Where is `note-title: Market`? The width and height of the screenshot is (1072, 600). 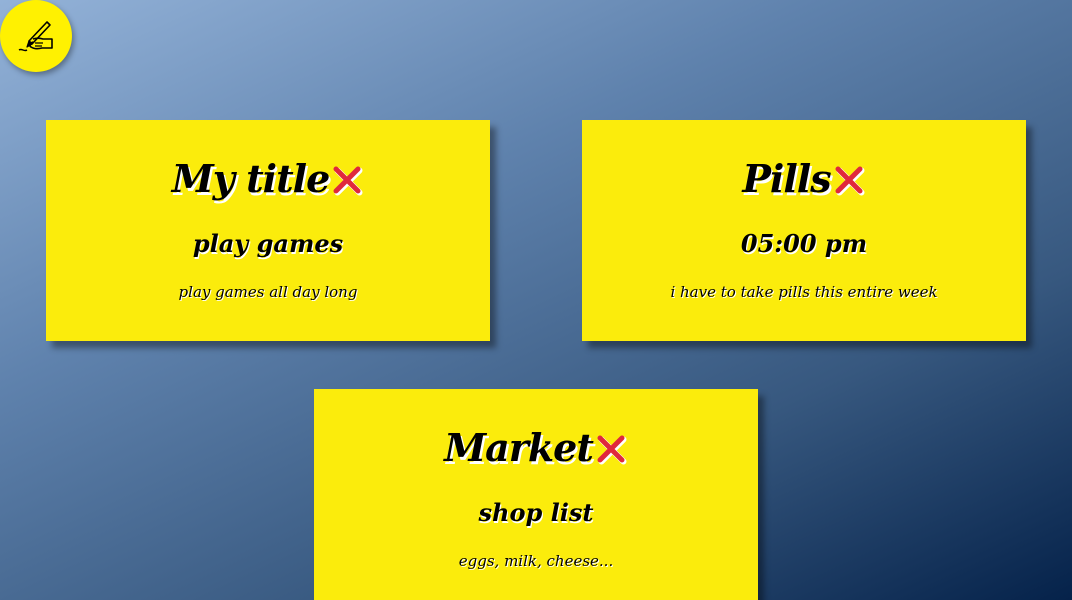
note-title: Market is located at coordinates (519, 447).